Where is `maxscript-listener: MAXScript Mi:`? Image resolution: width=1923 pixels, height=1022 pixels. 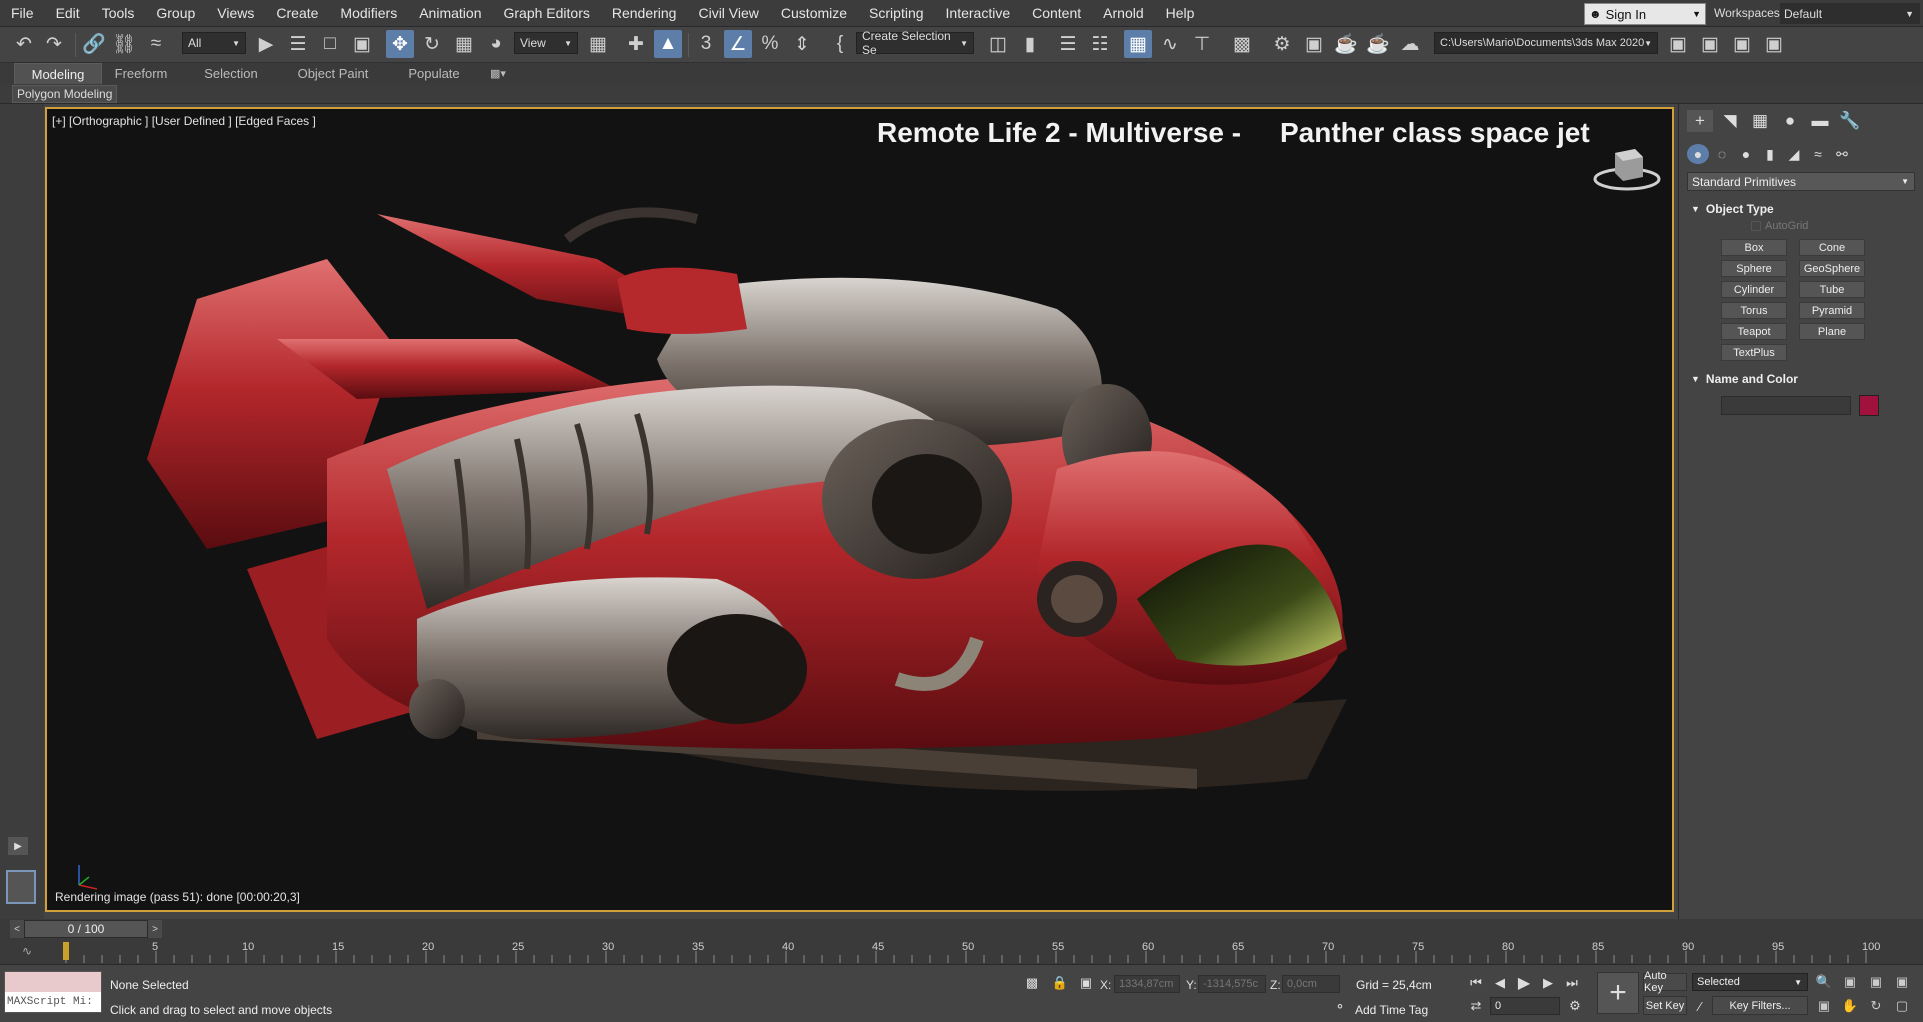 maxscript-listener: MAXScript Mi: is located at coordinates (53, 992).